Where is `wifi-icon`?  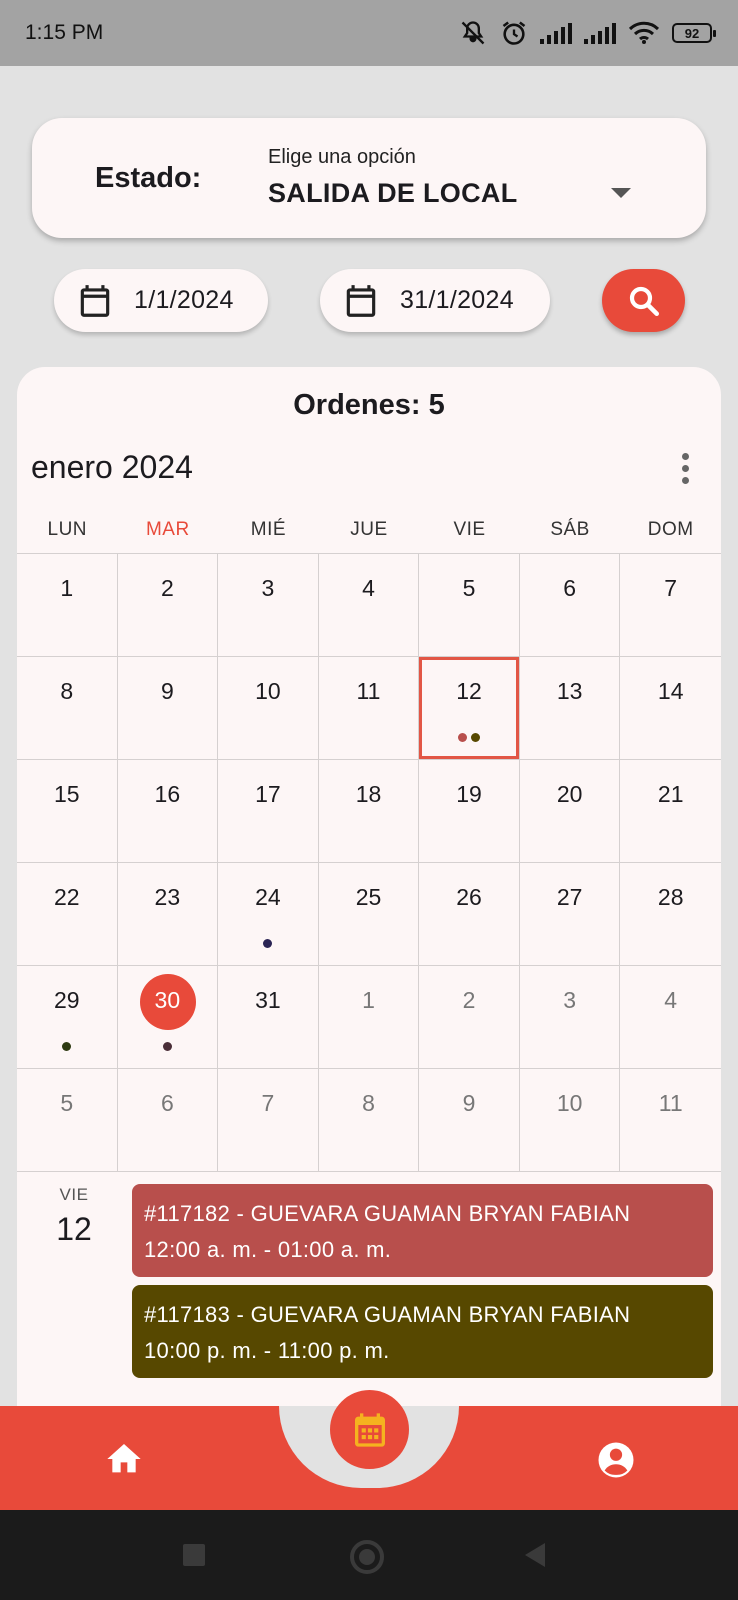 wifi-icon is located at coordinates (644, 32).